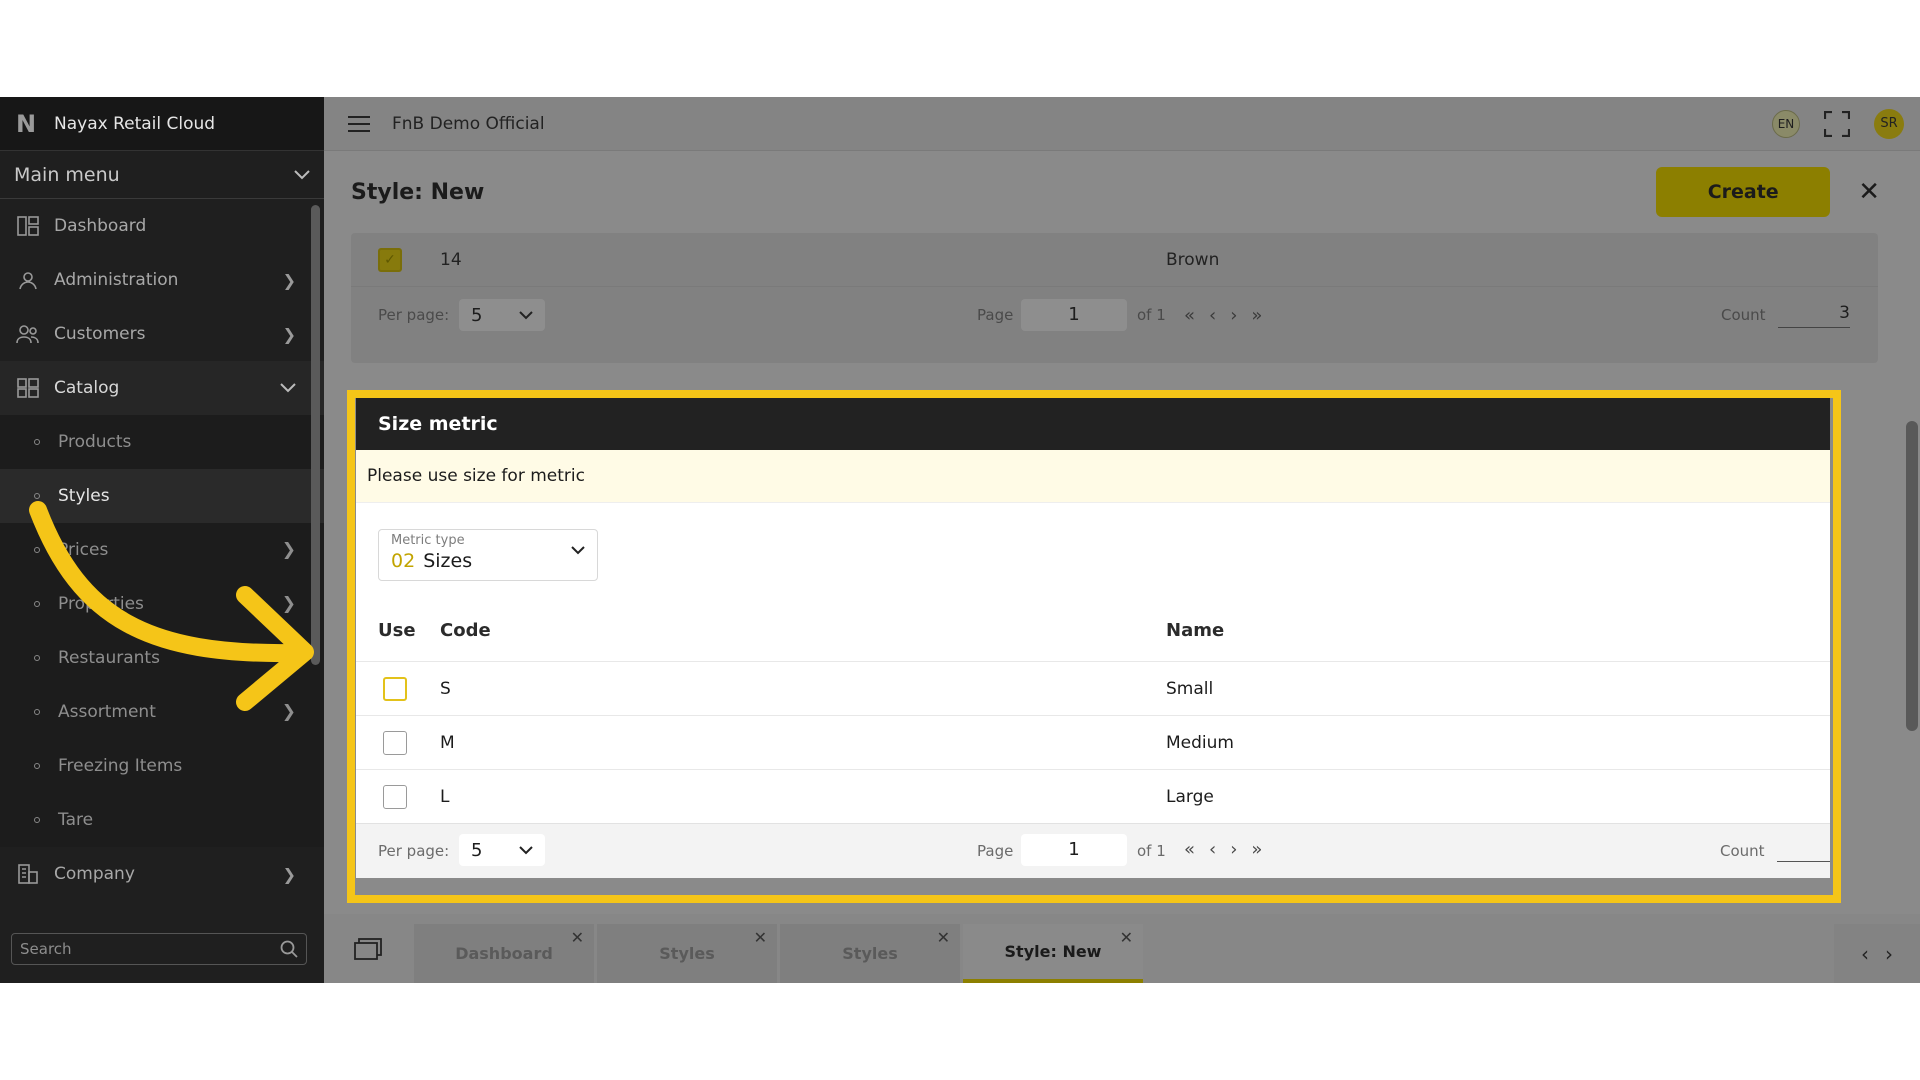  Describe the element at coordinates (447, 742) in the screenshot. I see `row-code: M` at that location.